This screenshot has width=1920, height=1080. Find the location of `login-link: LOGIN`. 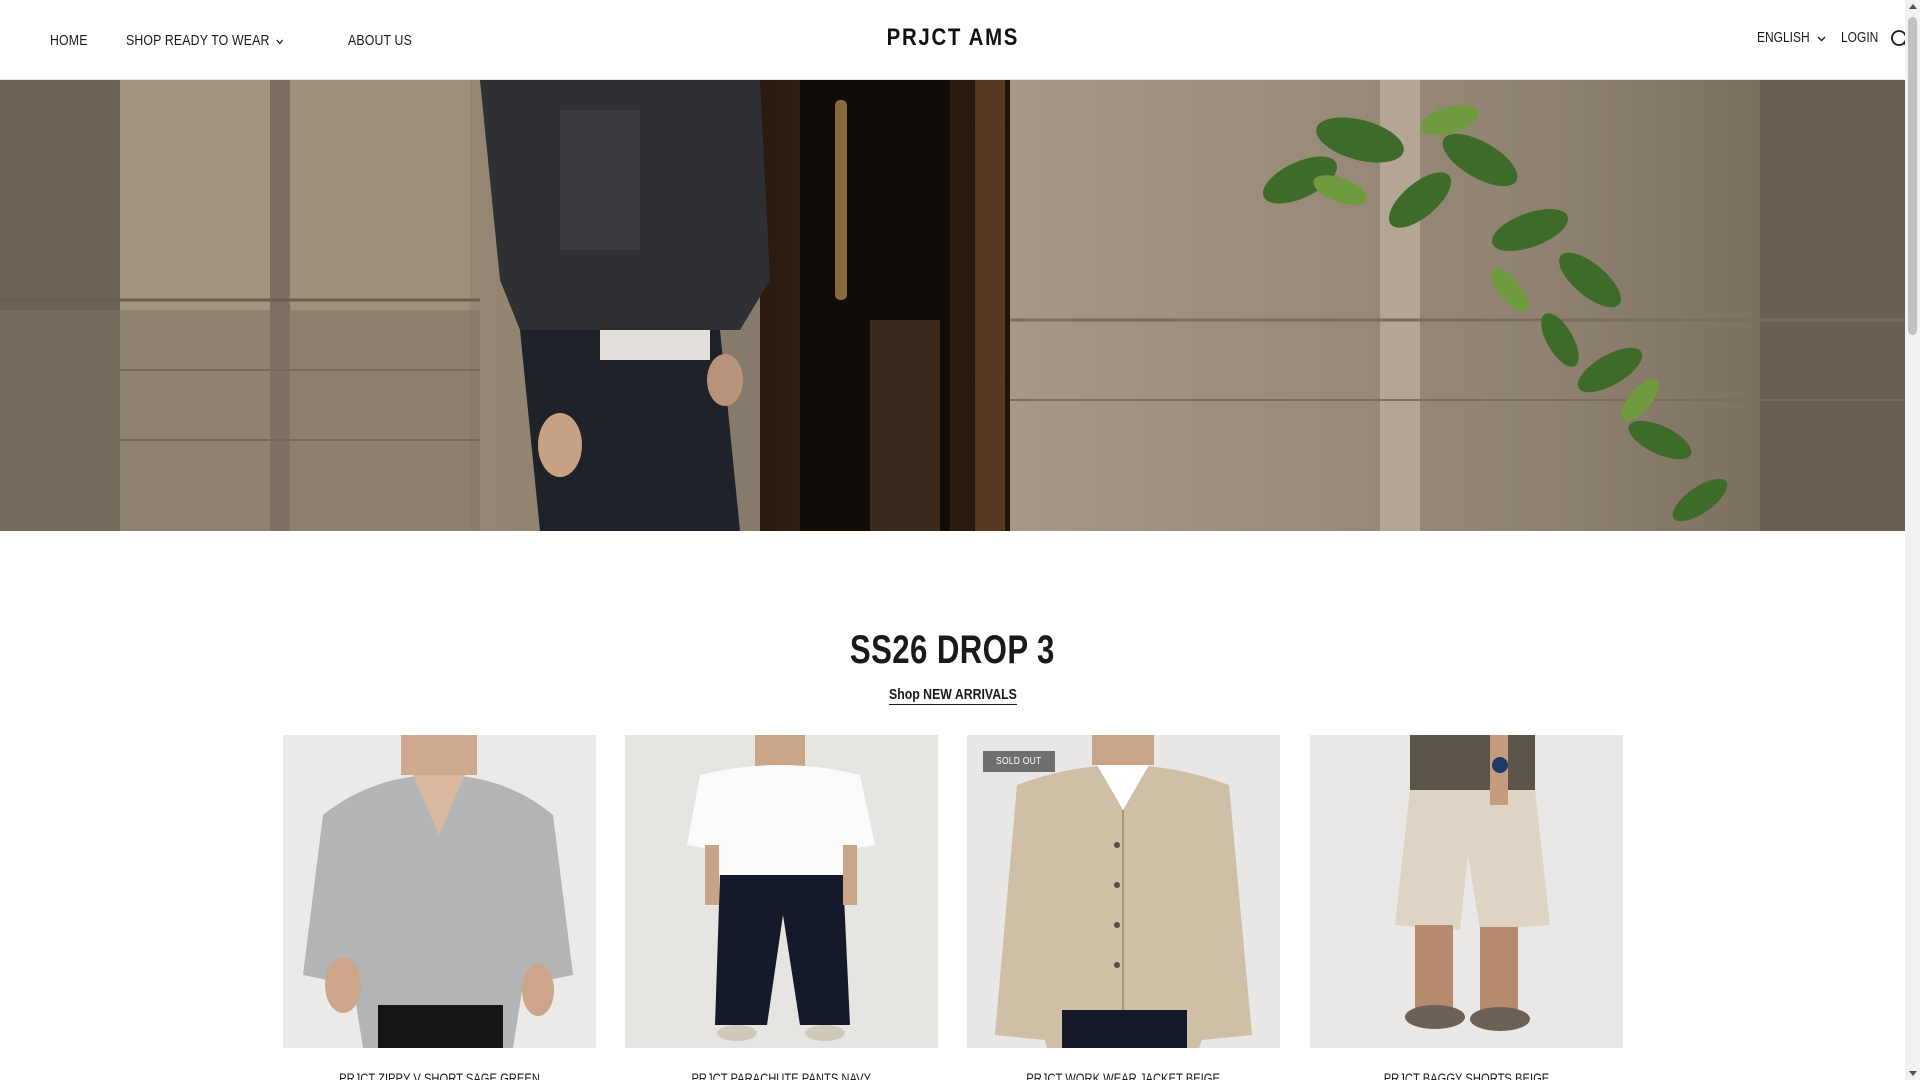

login-link: LOGIN is located at coordinates (1859, 37).